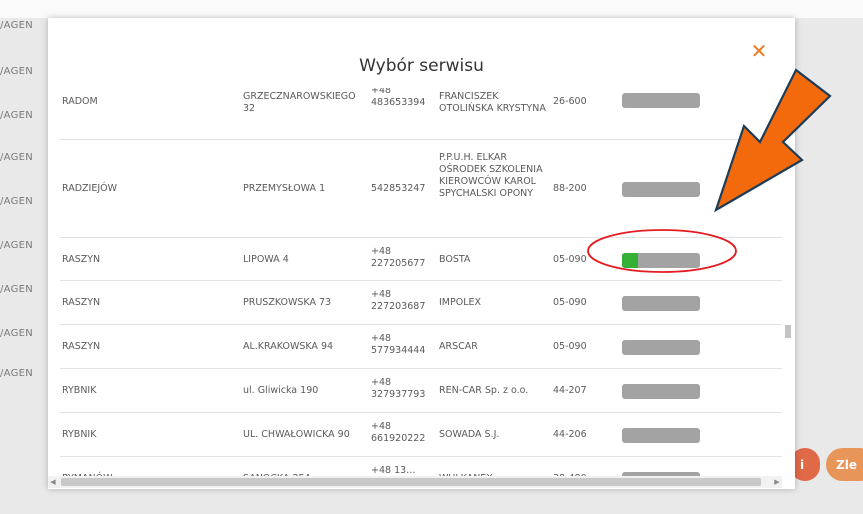 Image resolution: width=863 pixels, height=514 pixels. What do you see at coordinates (777, 482) in the screenshot?
I see `arrow-right-icon: ▶` at bounding box center [777, 482].